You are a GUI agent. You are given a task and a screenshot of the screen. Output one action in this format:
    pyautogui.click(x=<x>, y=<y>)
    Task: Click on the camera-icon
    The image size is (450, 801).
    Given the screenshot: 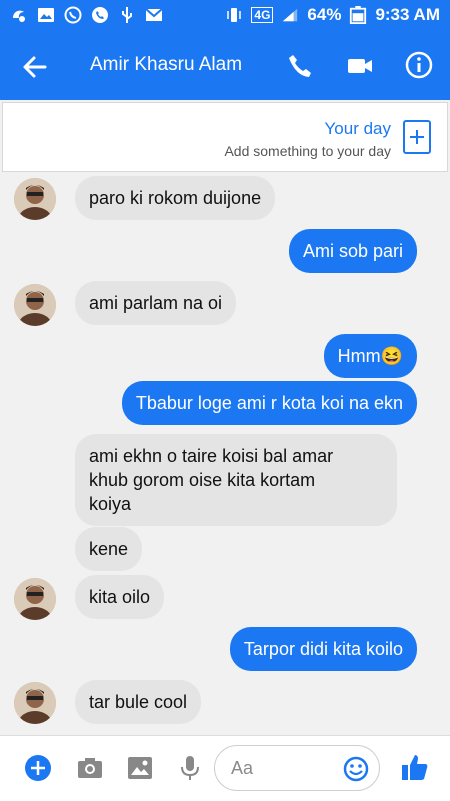 What is the action you would take?
    pyautogui.click(x=90, y=768)
    